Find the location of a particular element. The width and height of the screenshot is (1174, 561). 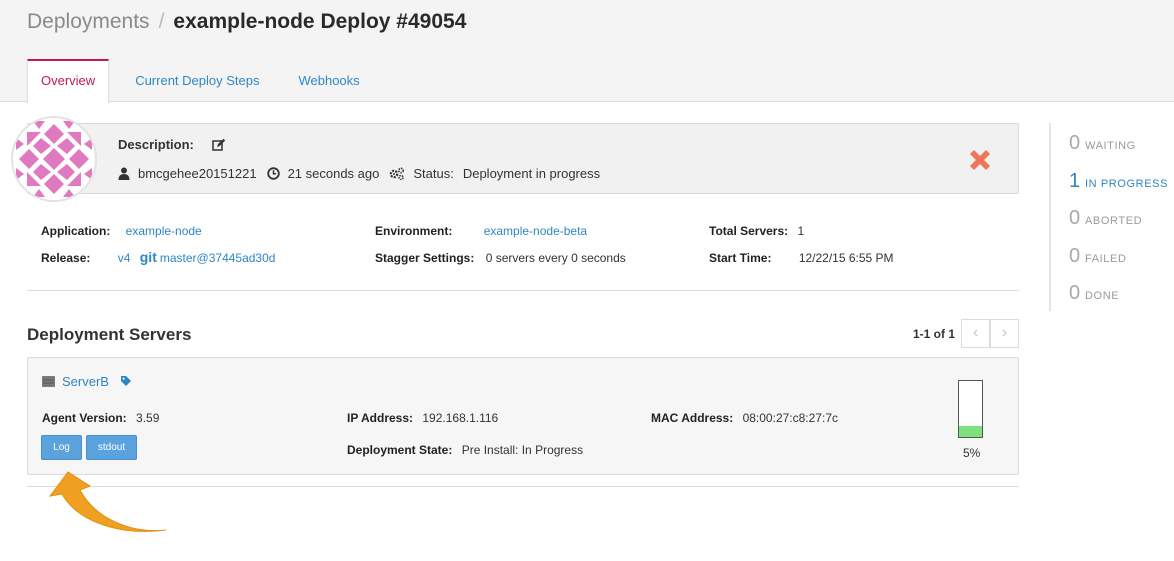

tab-overview: Overview is located at coordinates (68, 81).